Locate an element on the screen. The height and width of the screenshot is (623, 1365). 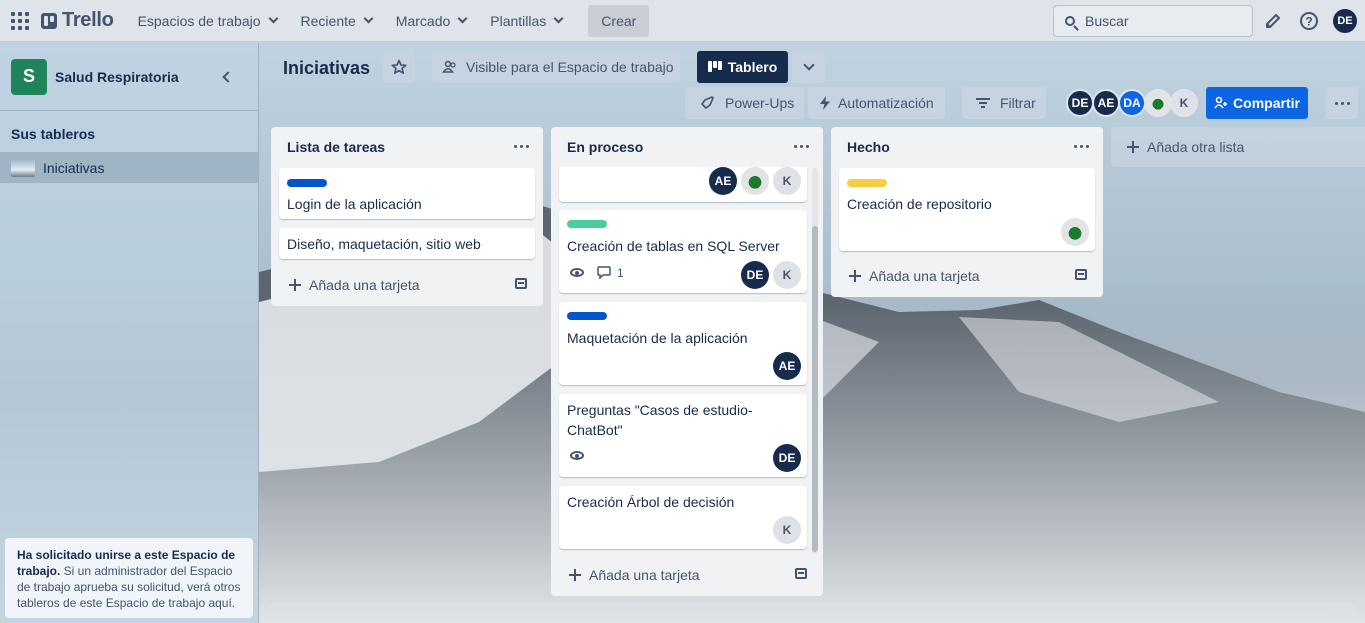
list-title: Hecho is located at coordinates (967, 147).